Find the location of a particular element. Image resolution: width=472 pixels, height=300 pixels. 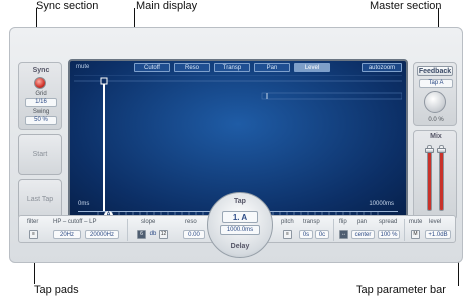

swing-value-field: 50 % is located at coordinates (41, 120).